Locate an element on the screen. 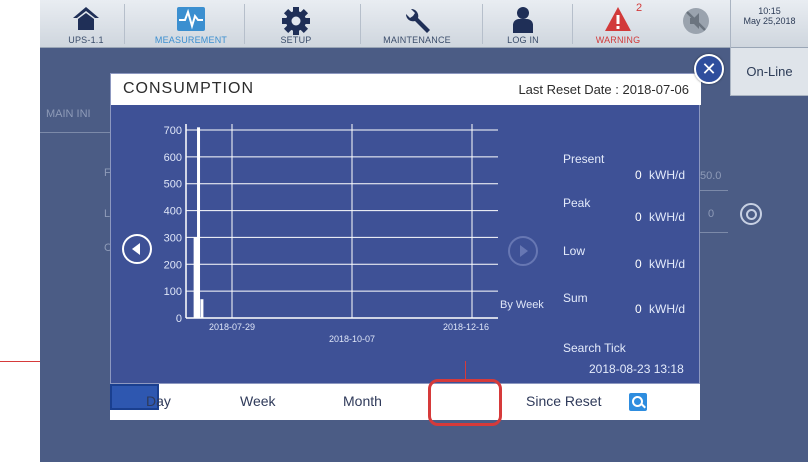  search-tick-value: 2018-08-23 13:18 is located at coordinates (636, 369).